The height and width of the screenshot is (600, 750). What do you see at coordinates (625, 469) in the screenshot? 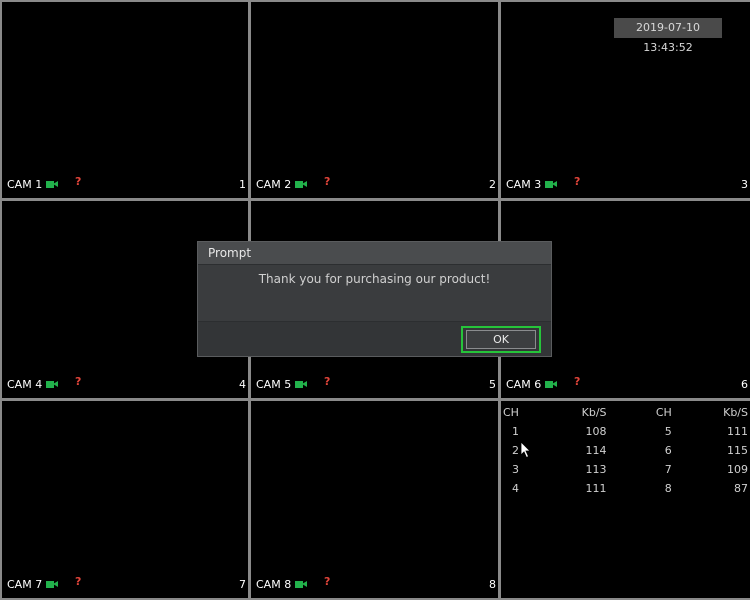
I see `table-row: 3 113 7 109` at bounding box center [625, 469].